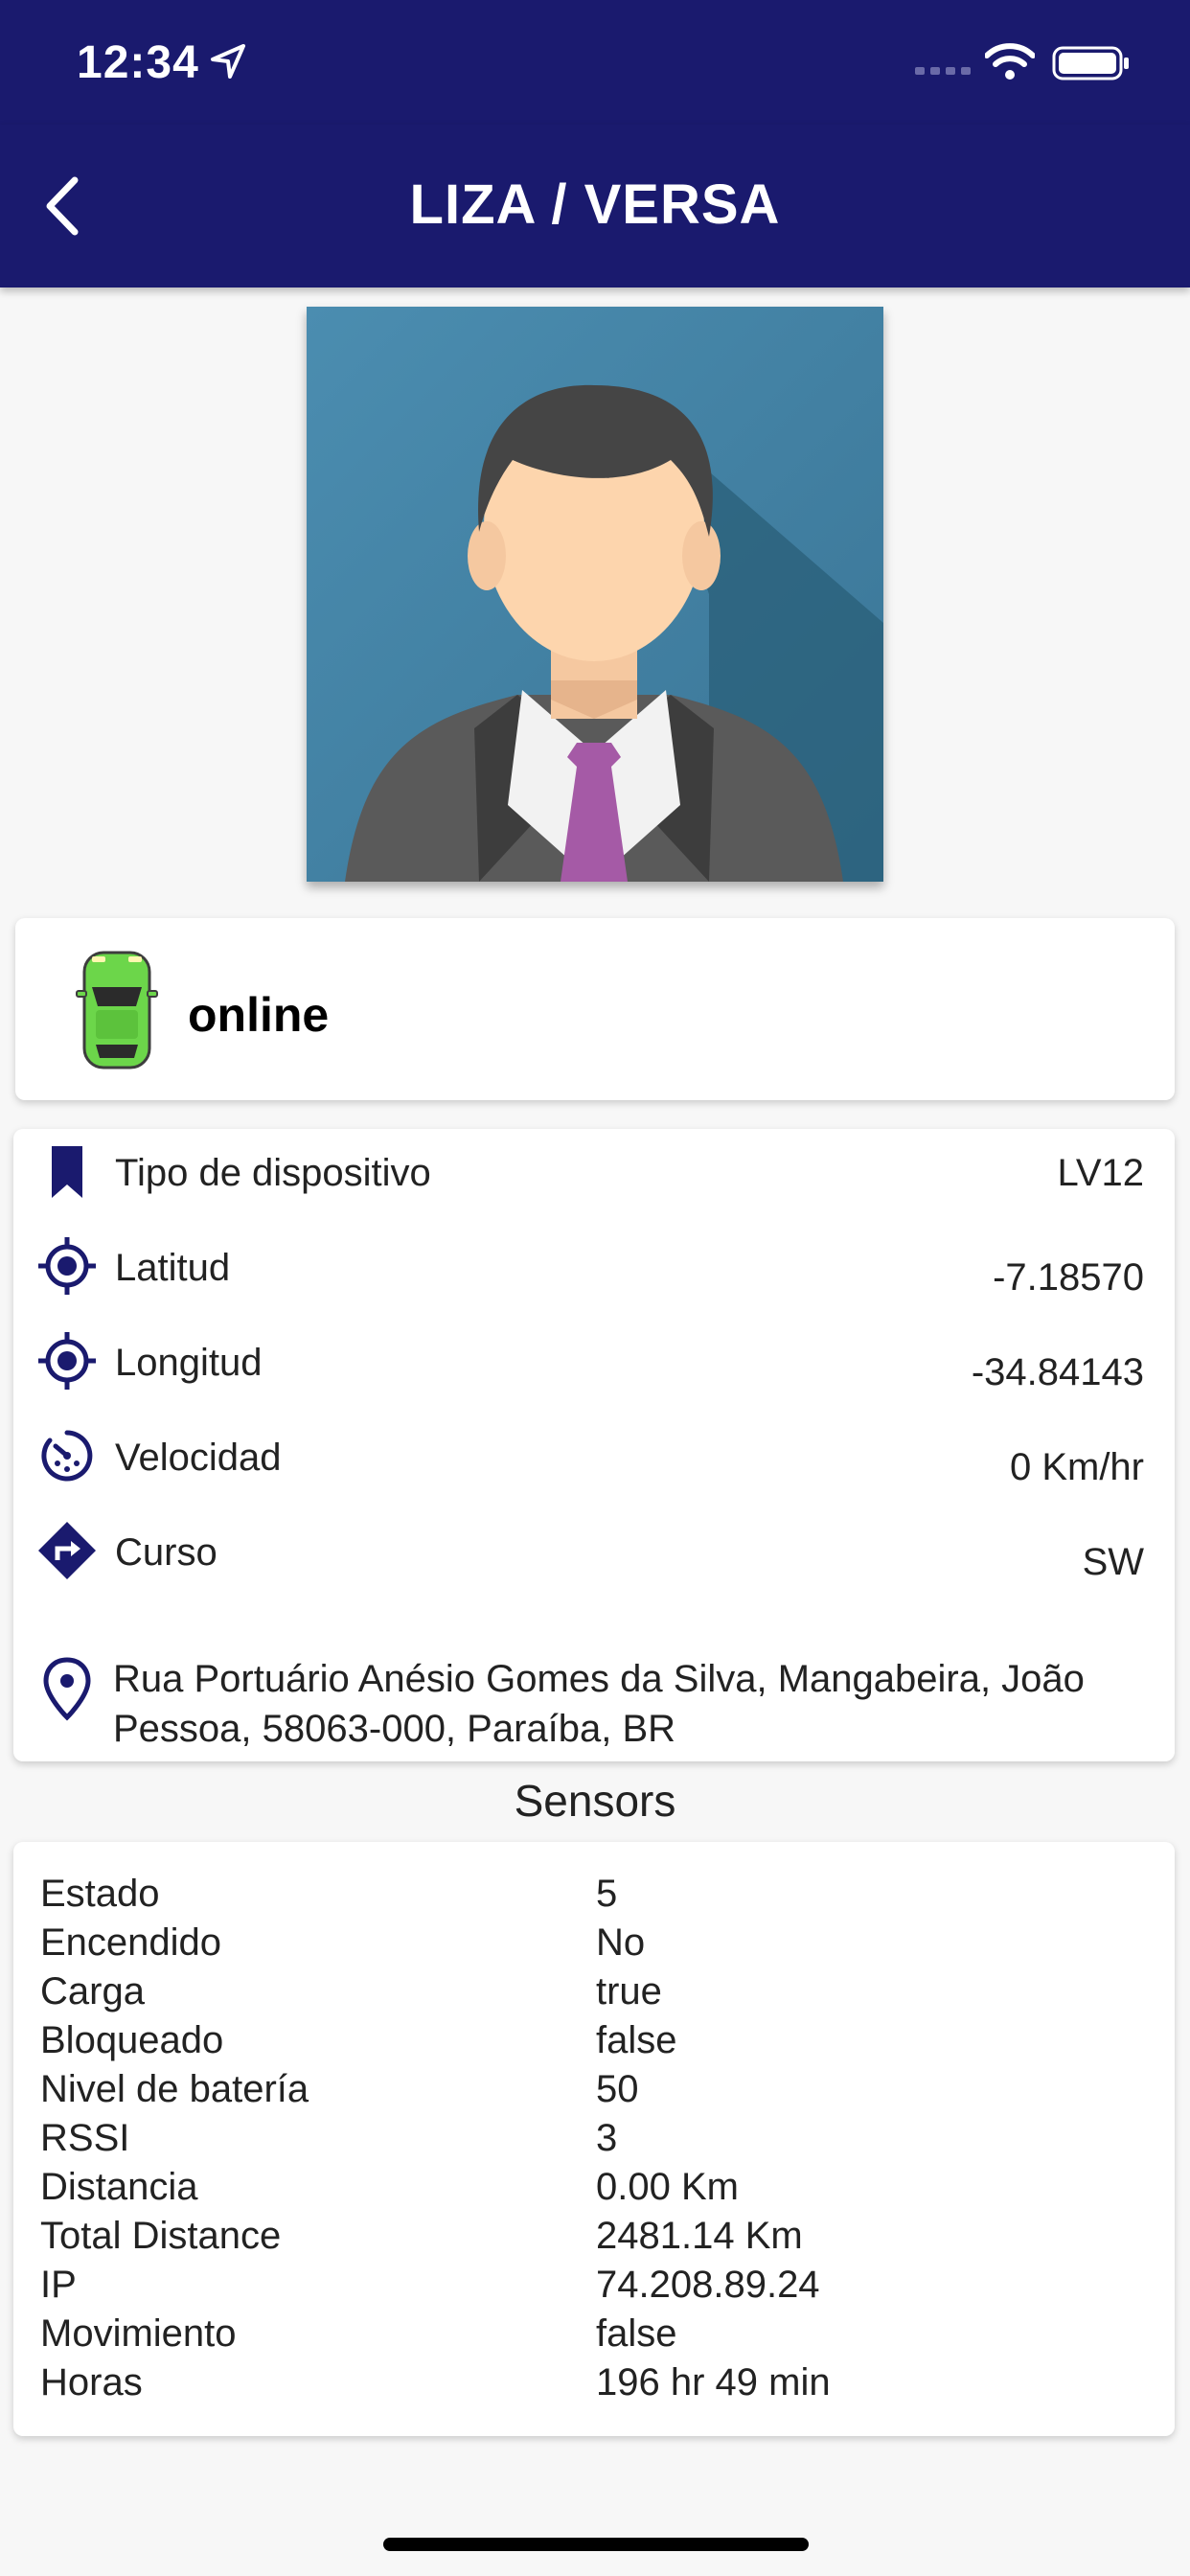 The width and height of the screenshot is (1190, 2576). Describe the element at coordinates (594, 2336) in the screenshot. I see `sensor-row: Movimiento false` at that location.